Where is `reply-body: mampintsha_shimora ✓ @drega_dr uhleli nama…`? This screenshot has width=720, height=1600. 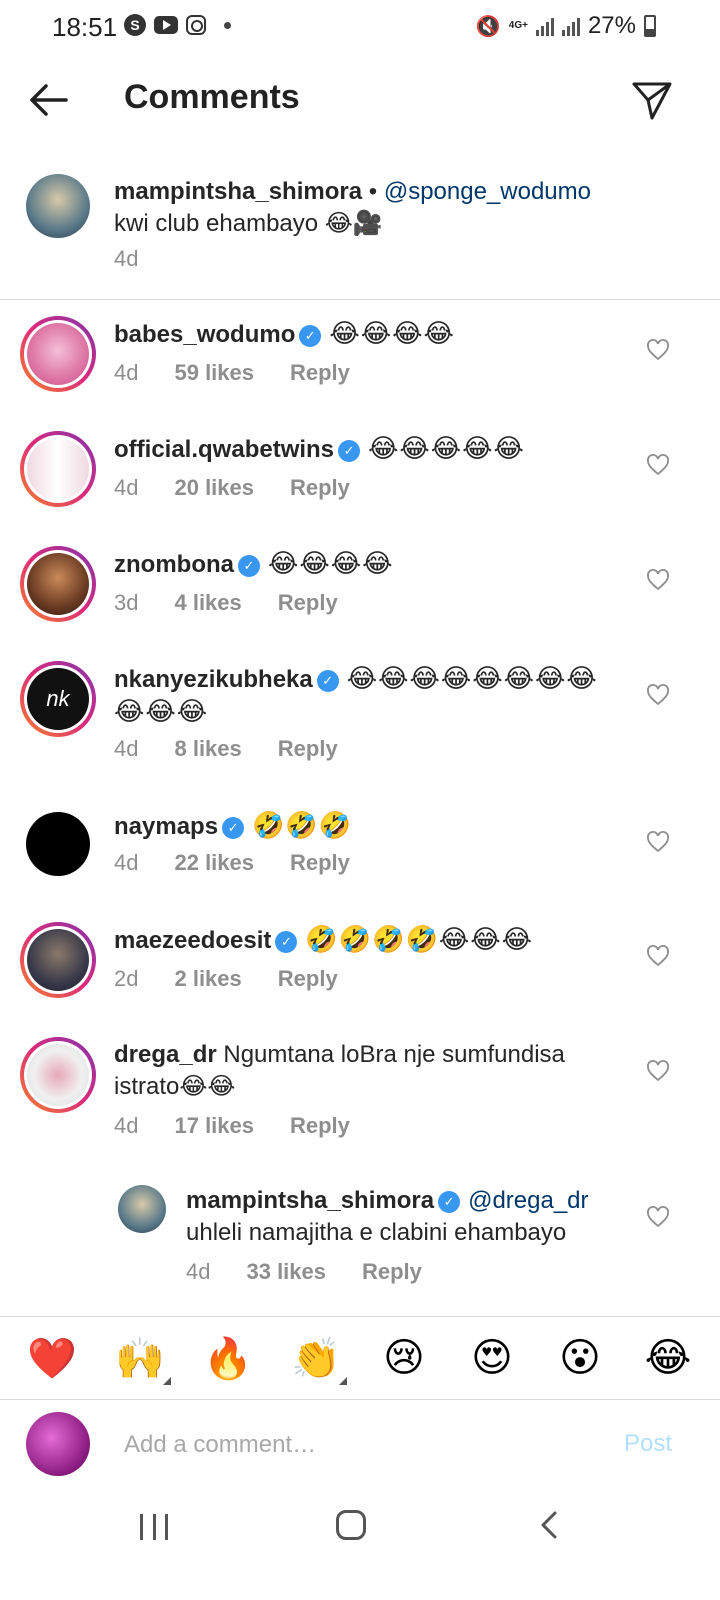 reply-body: mampintsha_shimora ✓ @drega_dr uhleli nama… is located at coordinates (416, 1217).